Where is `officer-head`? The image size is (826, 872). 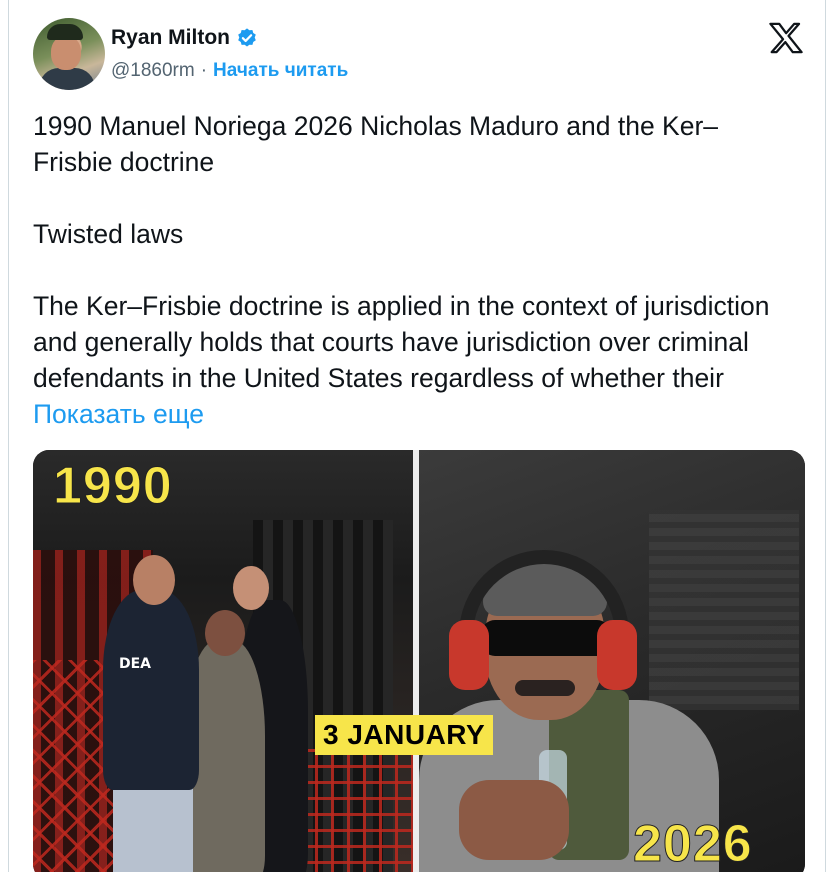 officer-head is located at coordinates (251, 588).